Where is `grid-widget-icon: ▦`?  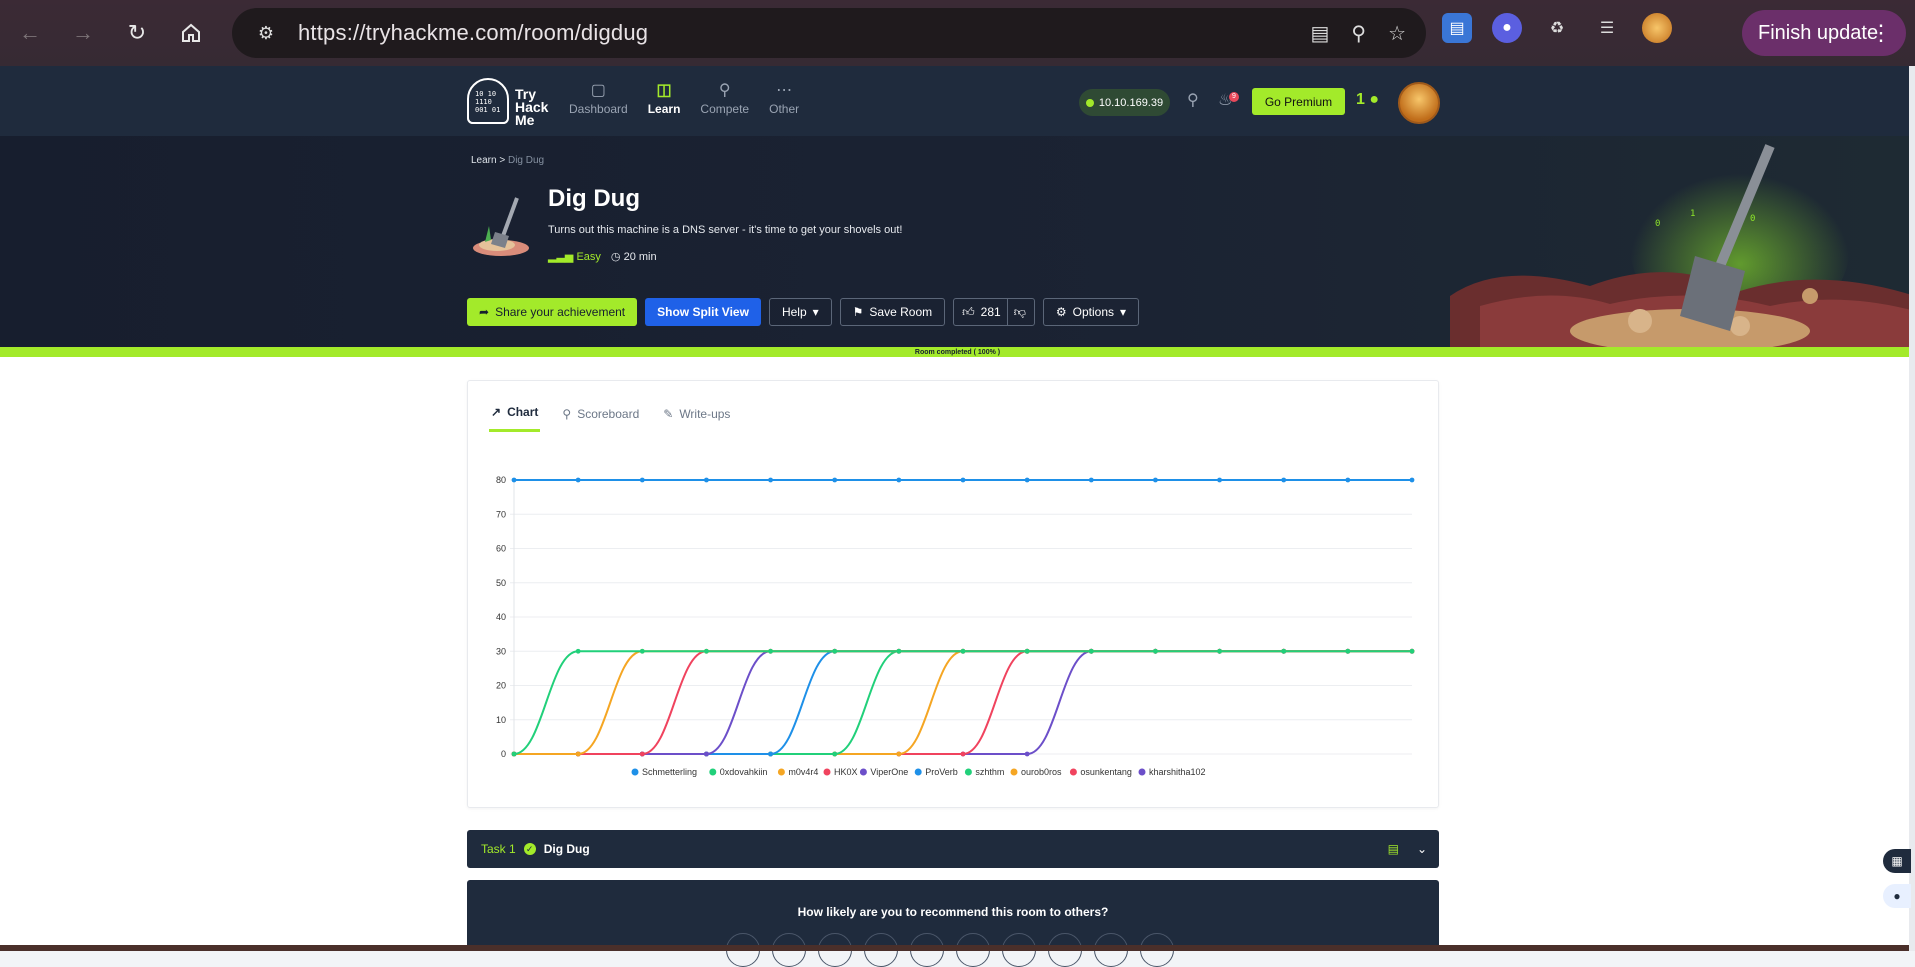 grid-widget-icon: ▦ is located at coordinates (1897, 861).